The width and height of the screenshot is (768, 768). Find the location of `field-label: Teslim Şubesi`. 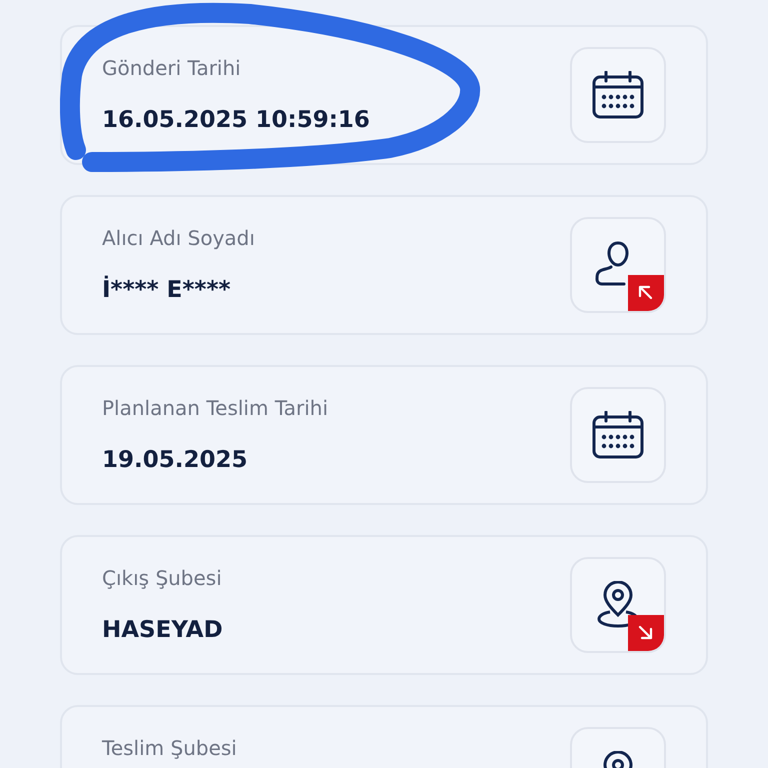

field-label: Teslim Şubesi is located at coordinates (169, 748).